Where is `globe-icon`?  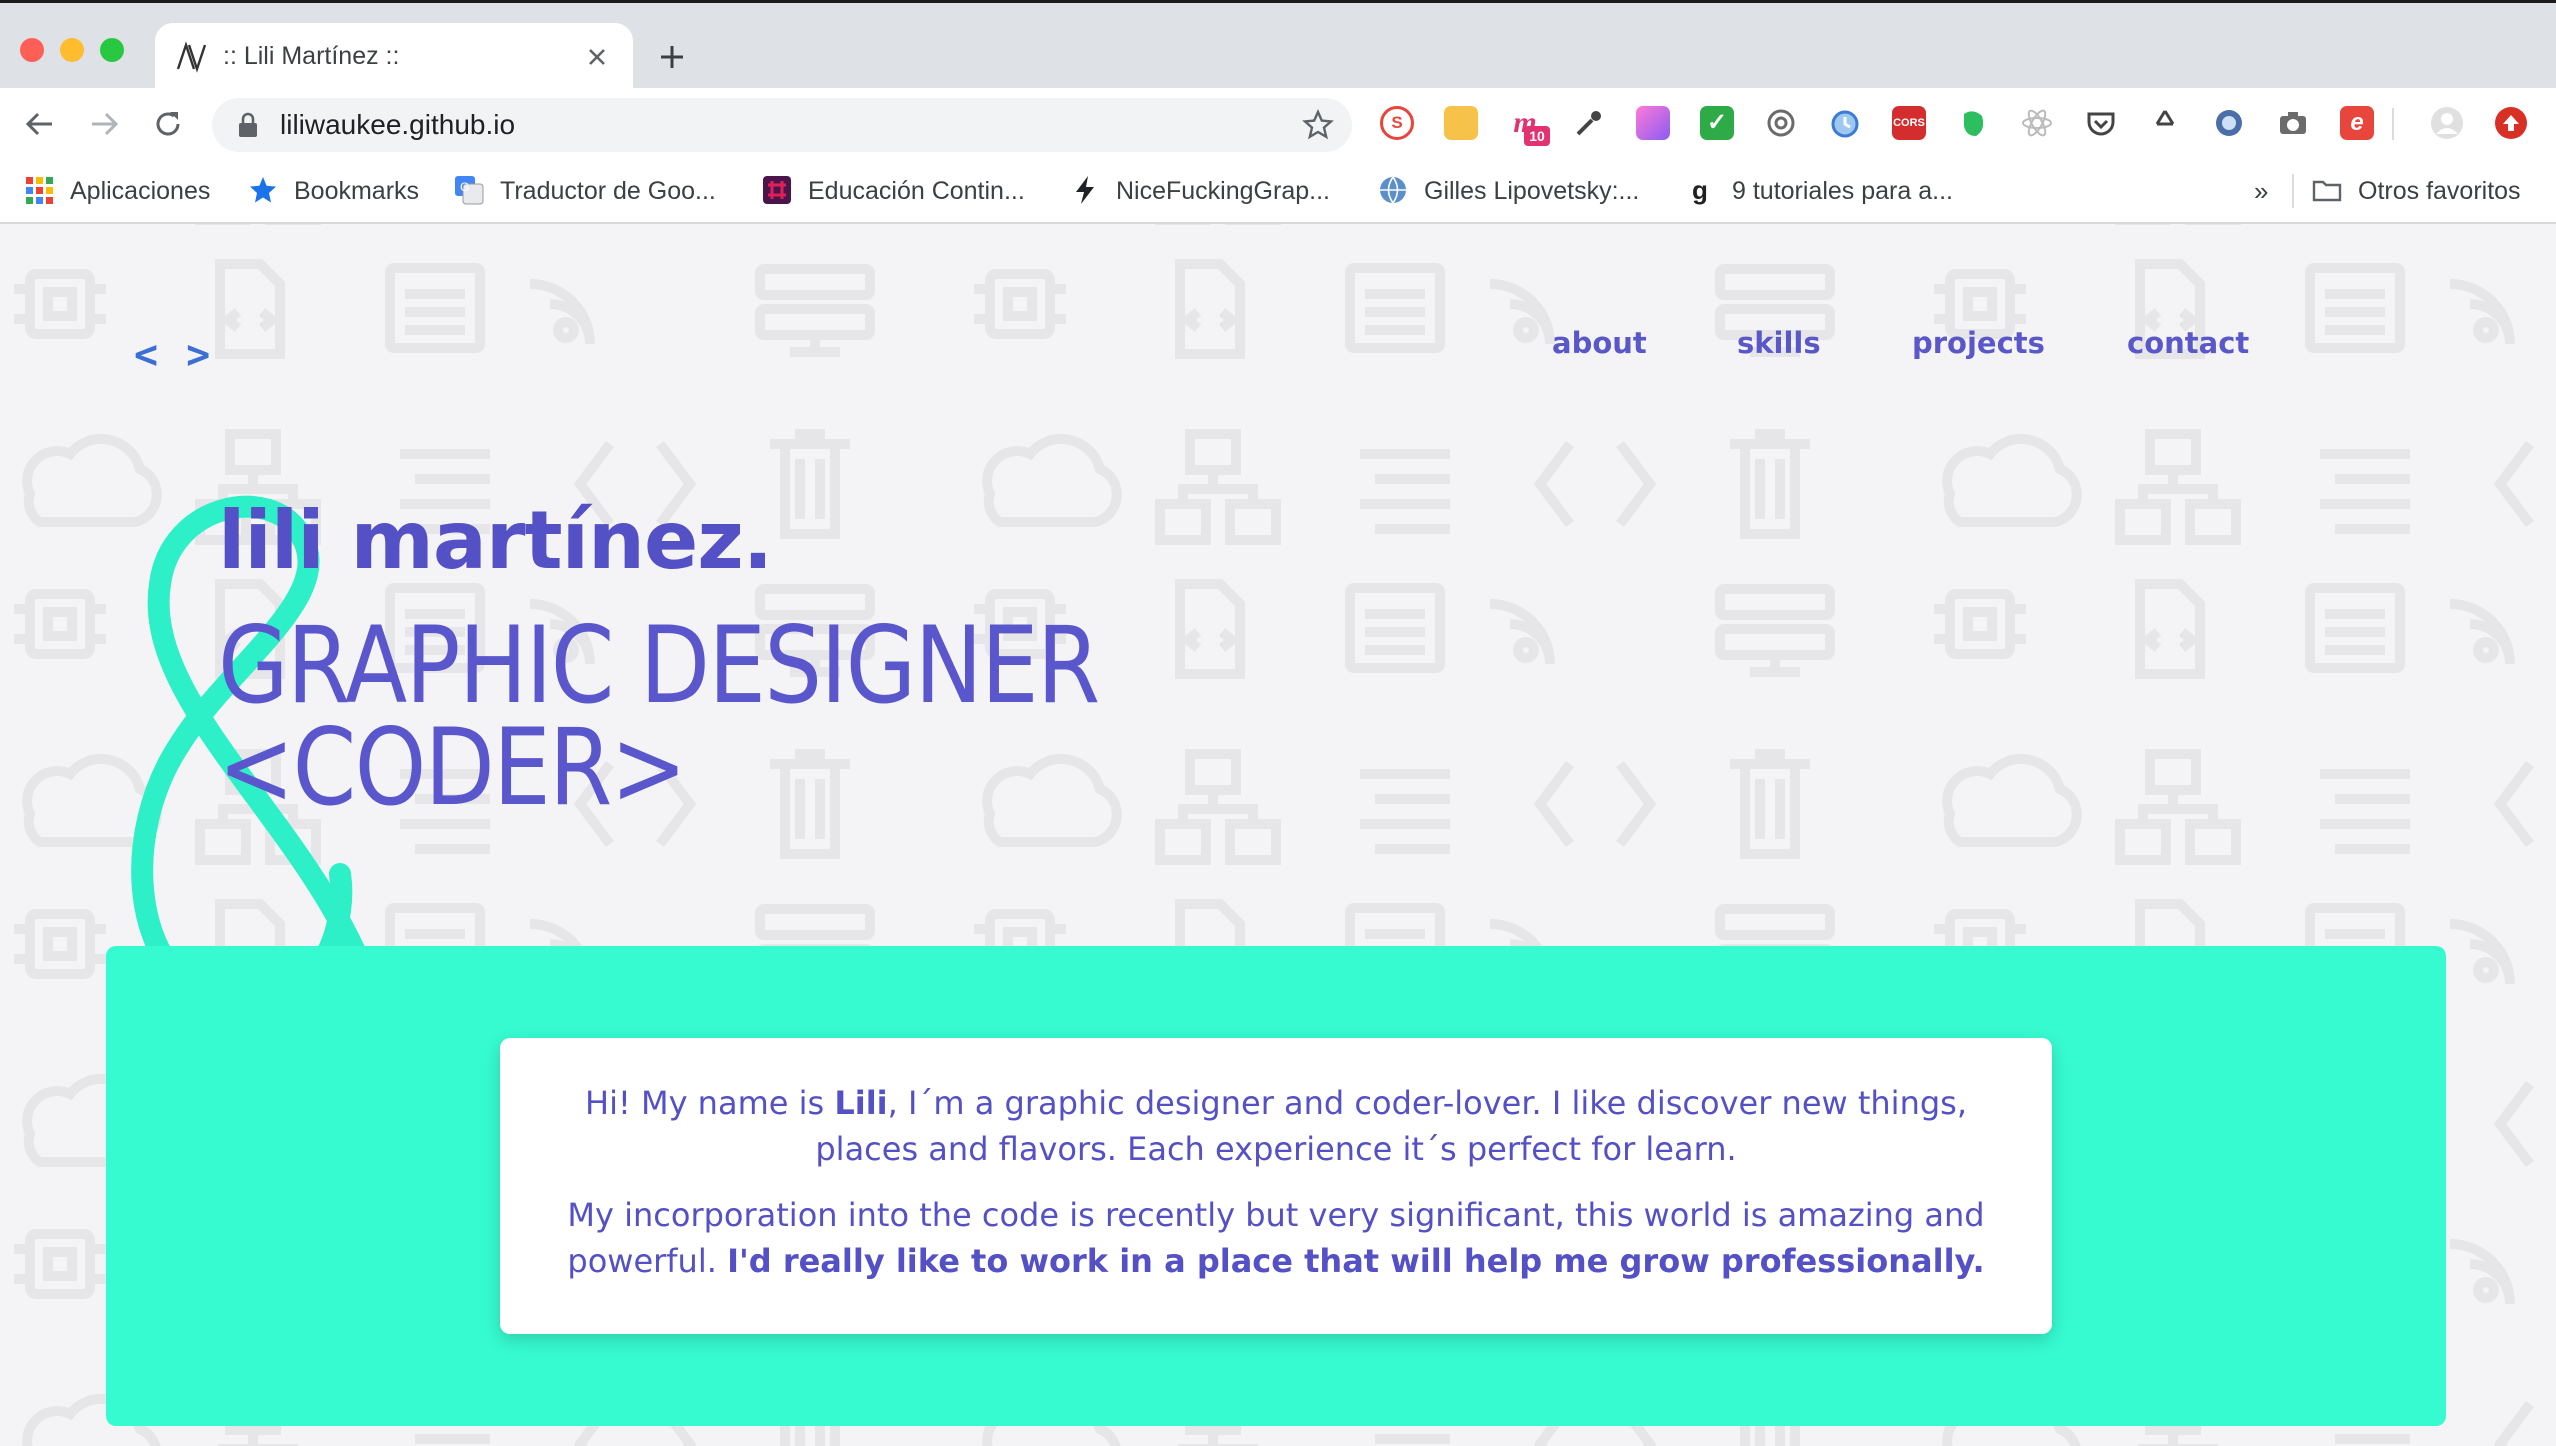 globe-icon is located at coordinates (1393, 190).